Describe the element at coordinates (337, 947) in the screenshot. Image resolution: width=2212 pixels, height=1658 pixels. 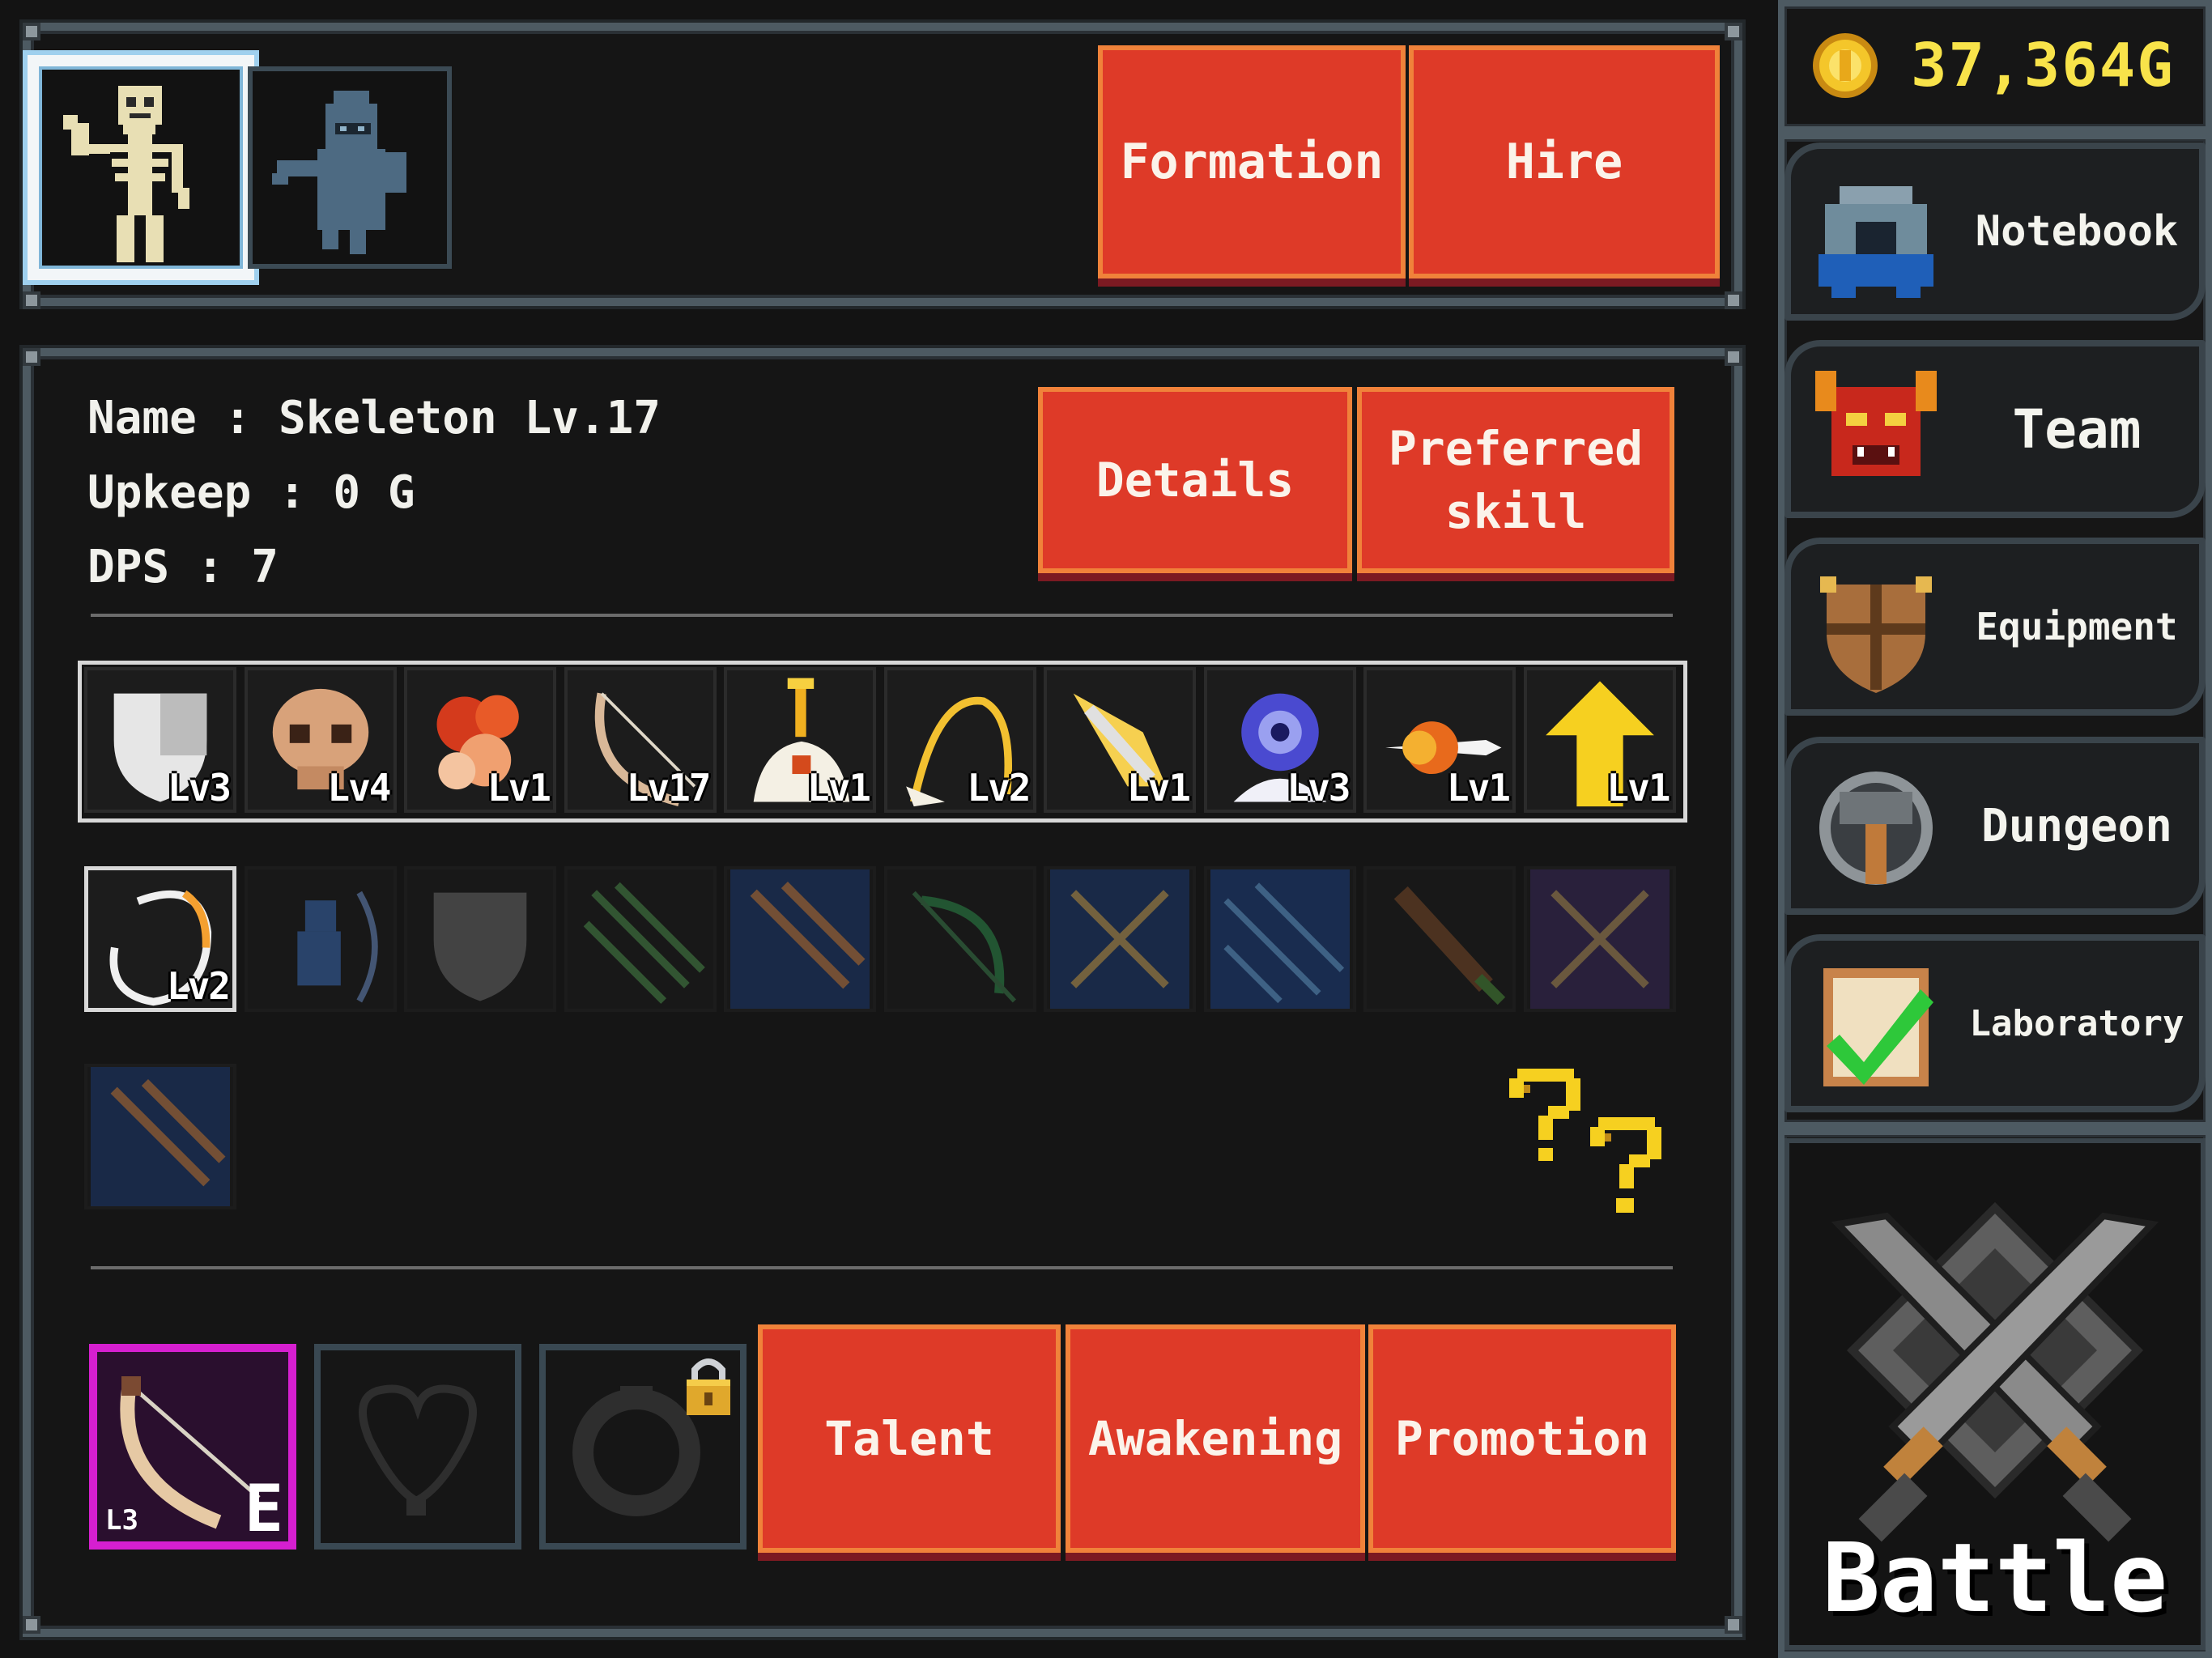
I see `archer-icon` at that location.